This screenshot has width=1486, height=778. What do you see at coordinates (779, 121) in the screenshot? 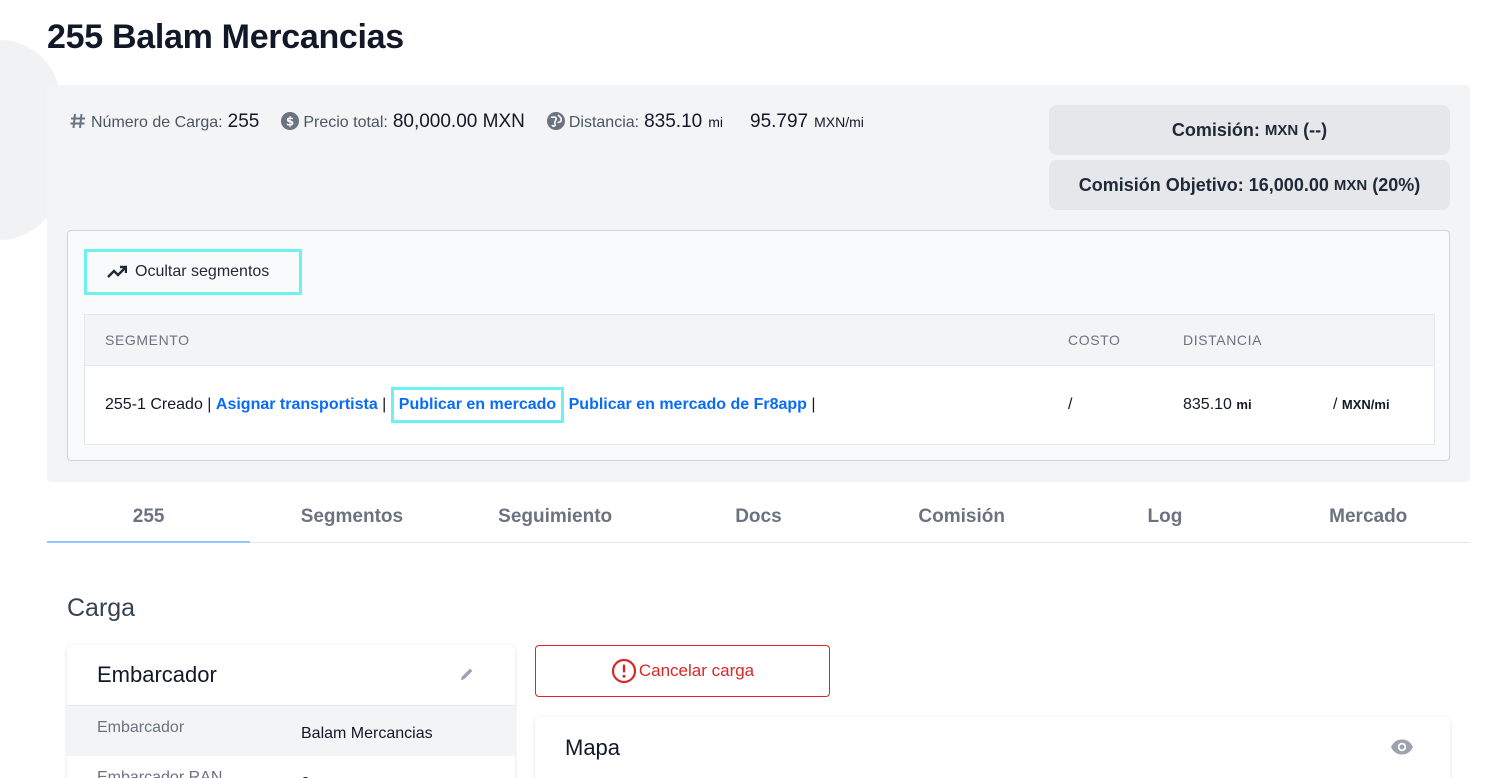
I see `rate-value: 95.797` at bounding box center [779, 121].